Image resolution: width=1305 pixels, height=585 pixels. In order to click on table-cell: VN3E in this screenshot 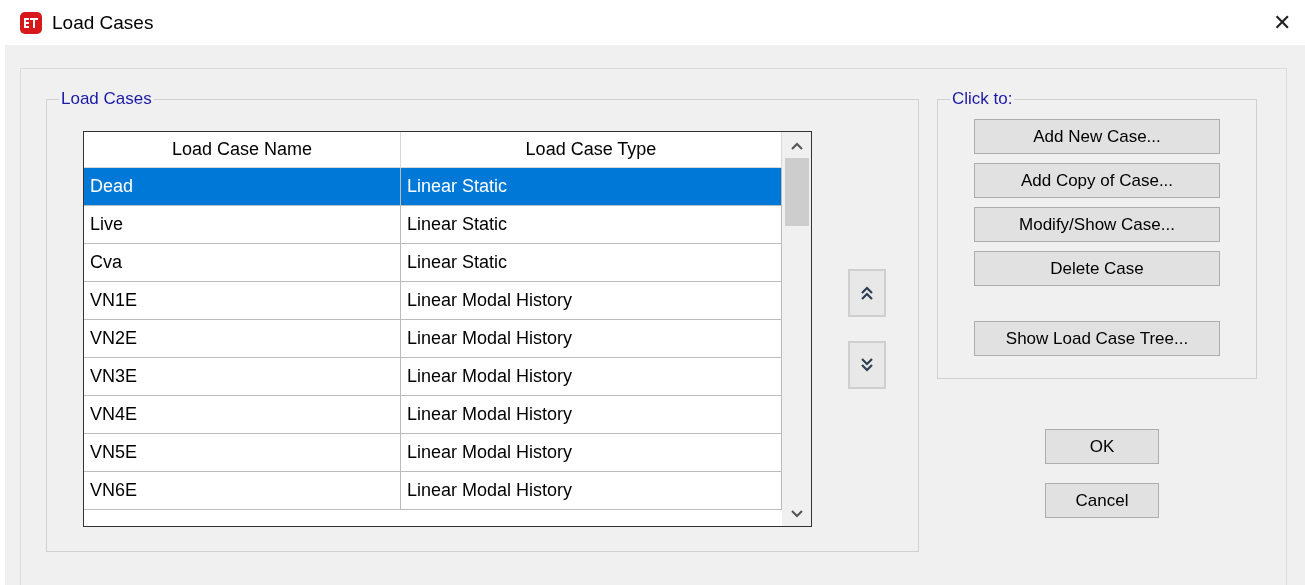, I will do `click(242, 377)`.